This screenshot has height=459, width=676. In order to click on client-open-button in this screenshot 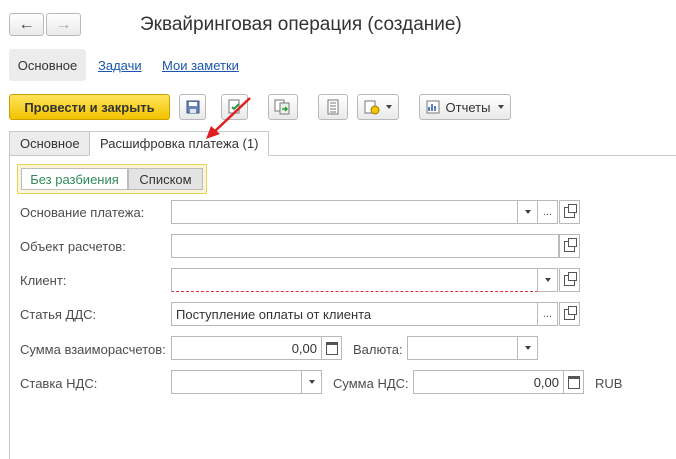, I will do `click(569, 280)`.